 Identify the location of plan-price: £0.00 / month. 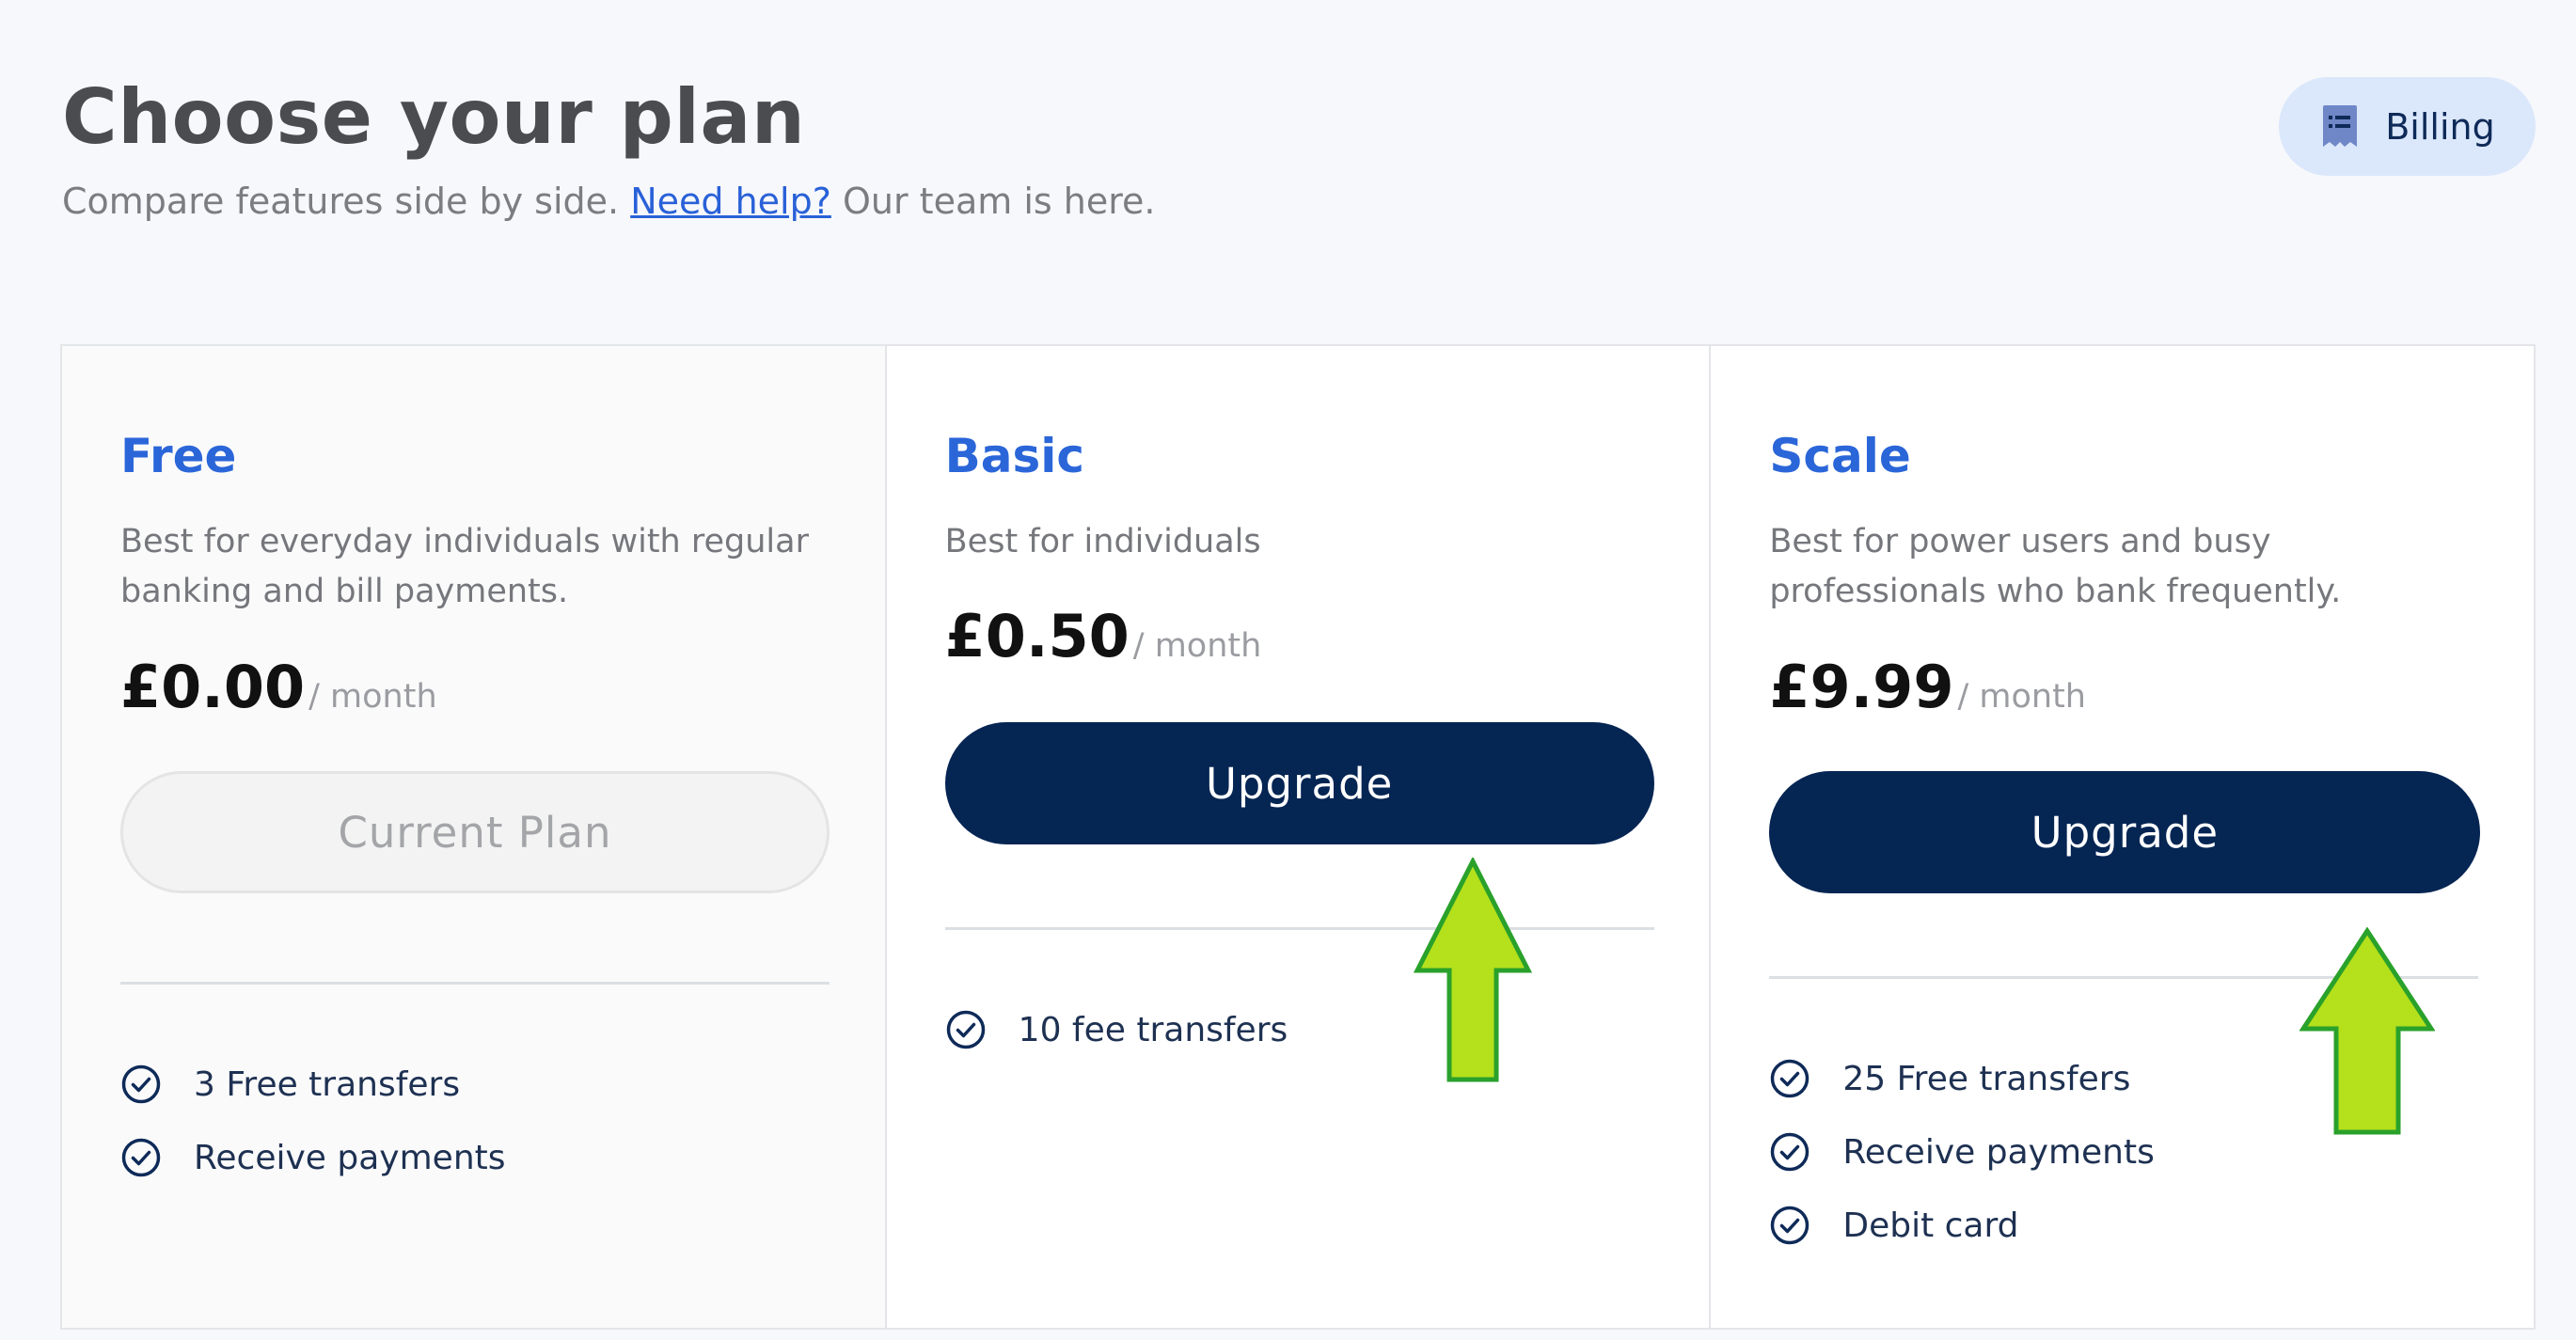
(278, 687).